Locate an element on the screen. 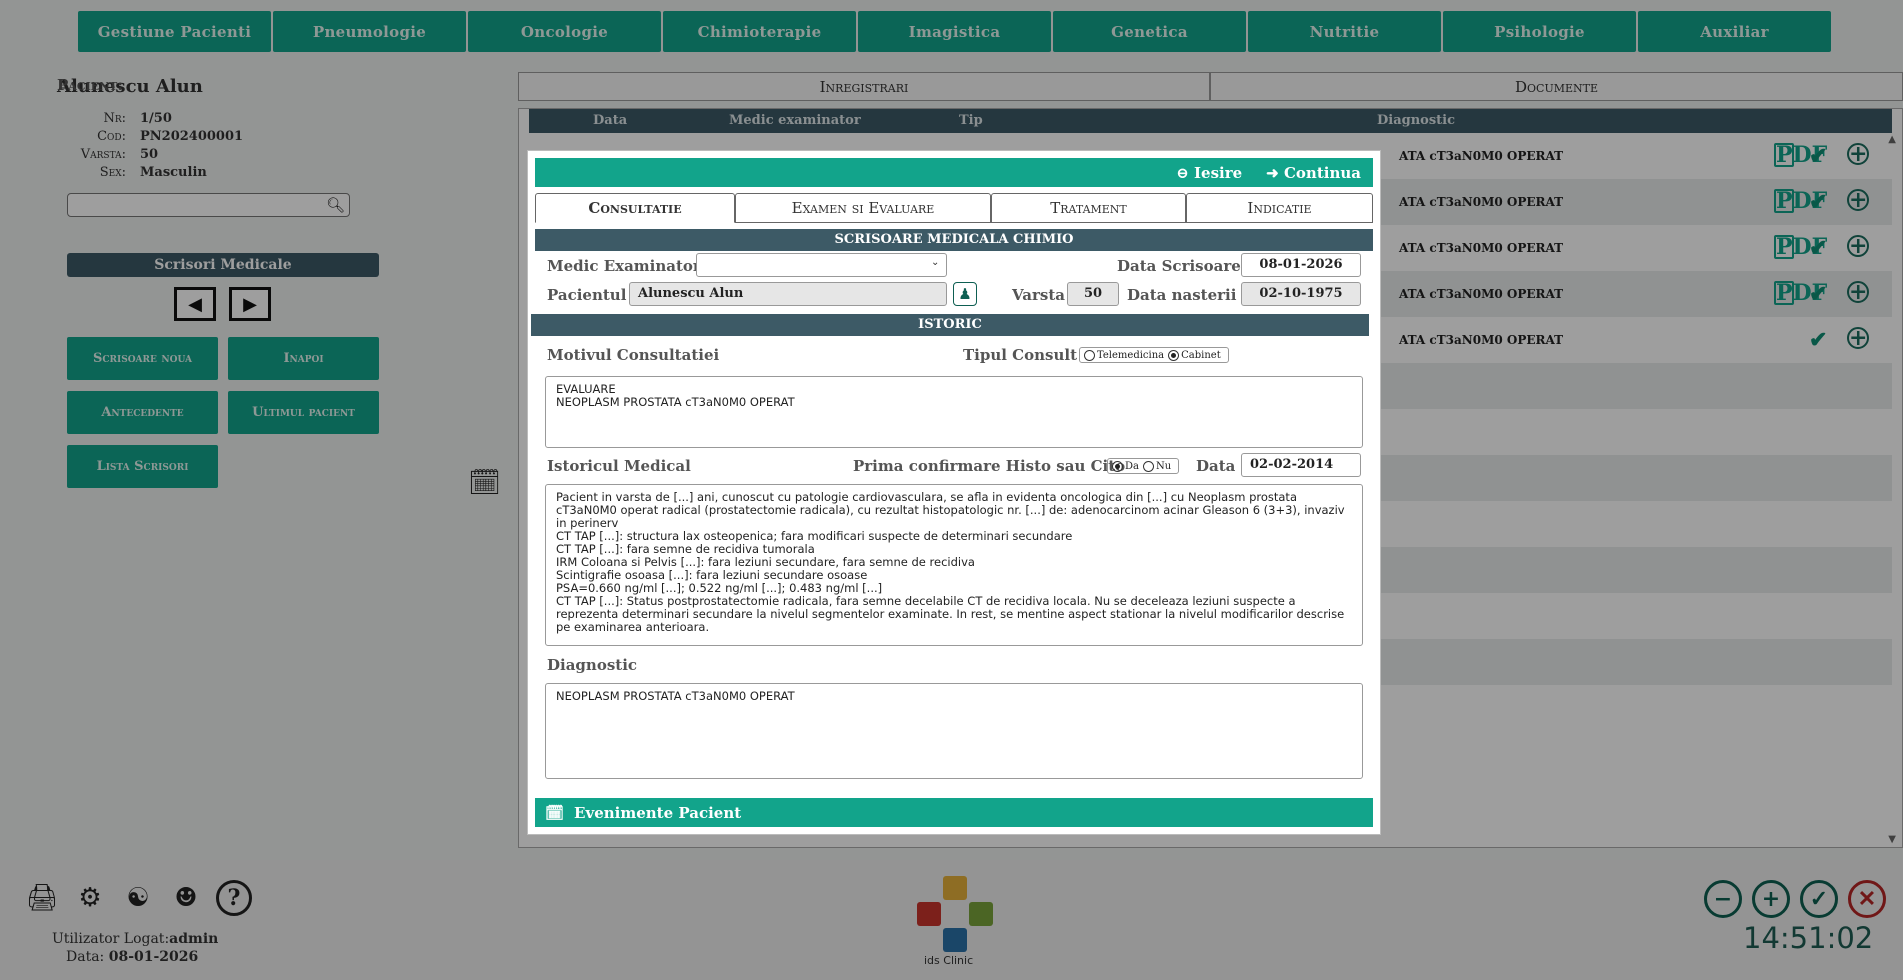  radio-dot-cabinet is located at coordinates (1174, 355).